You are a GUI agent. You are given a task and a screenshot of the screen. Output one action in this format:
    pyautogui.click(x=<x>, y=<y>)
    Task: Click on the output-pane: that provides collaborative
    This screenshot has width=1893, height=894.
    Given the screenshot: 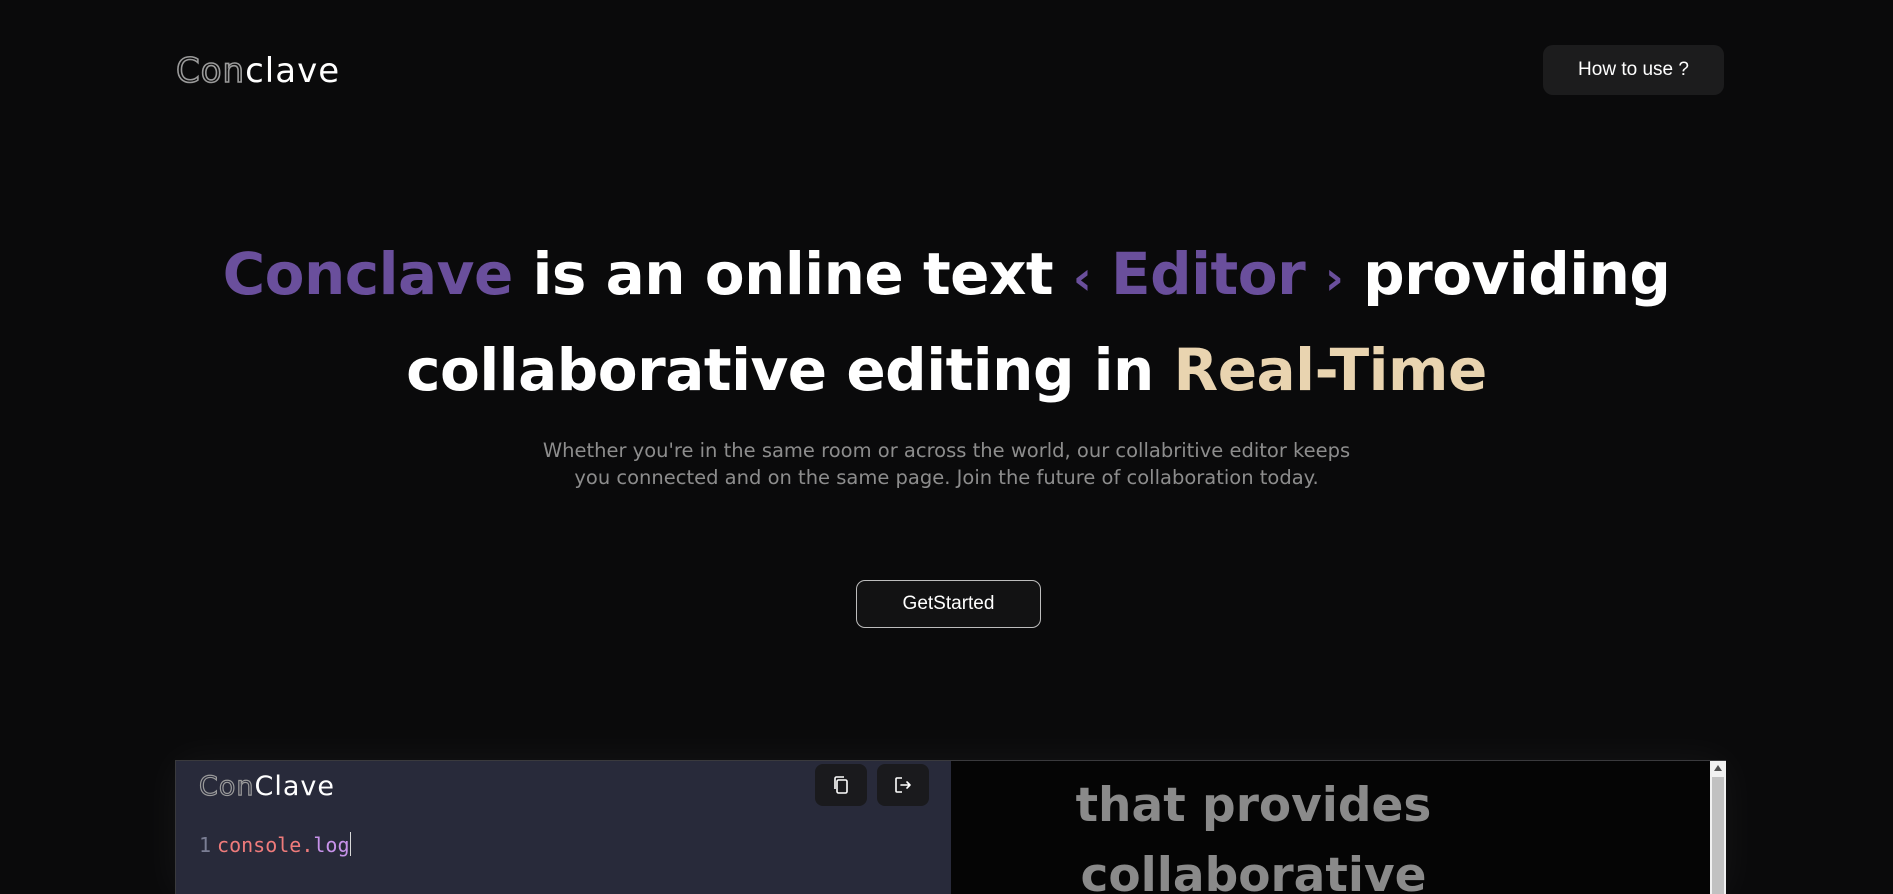 What is the action you would take?
    pyautogui.click(x=1338, y=827)
    